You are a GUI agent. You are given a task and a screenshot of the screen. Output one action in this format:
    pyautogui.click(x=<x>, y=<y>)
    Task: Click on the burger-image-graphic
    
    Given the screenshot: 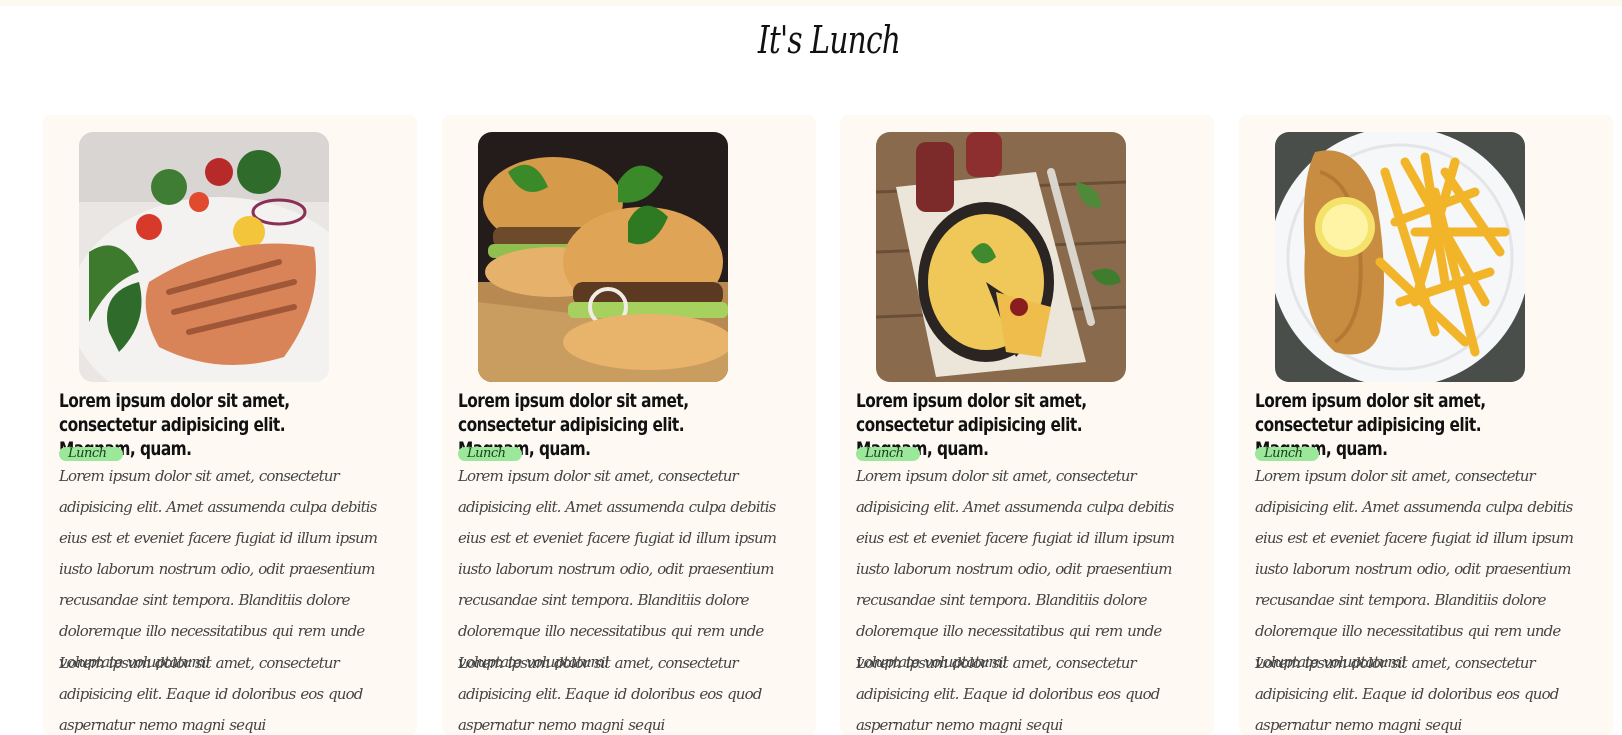 What is the action you would take?
    pyautogui.click(x=603, y=257)
    